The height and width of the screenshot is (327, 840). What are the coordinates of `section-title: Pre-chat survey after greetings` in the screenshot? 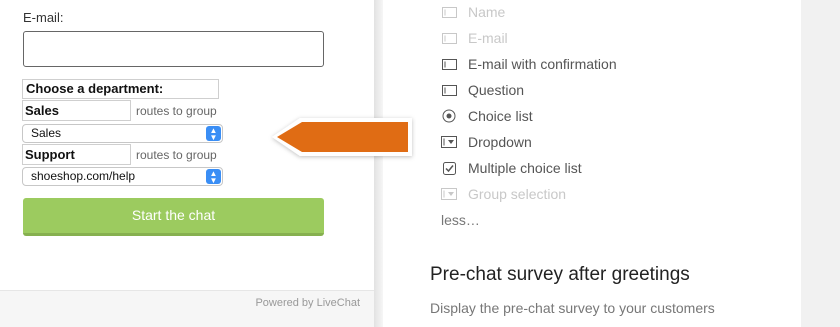 It's located at (560, 274).